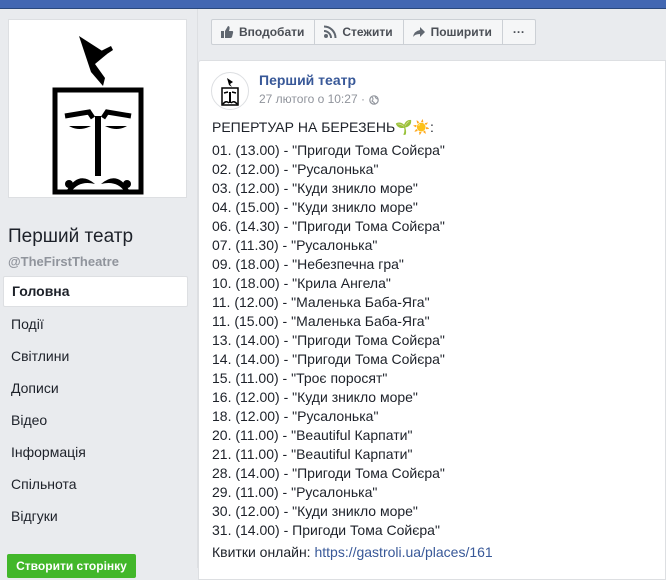  What do you see at coordinates (272, 32) in the screenshot?
I see `like-button-label: Вподобати` at bounding box center [272, 32].